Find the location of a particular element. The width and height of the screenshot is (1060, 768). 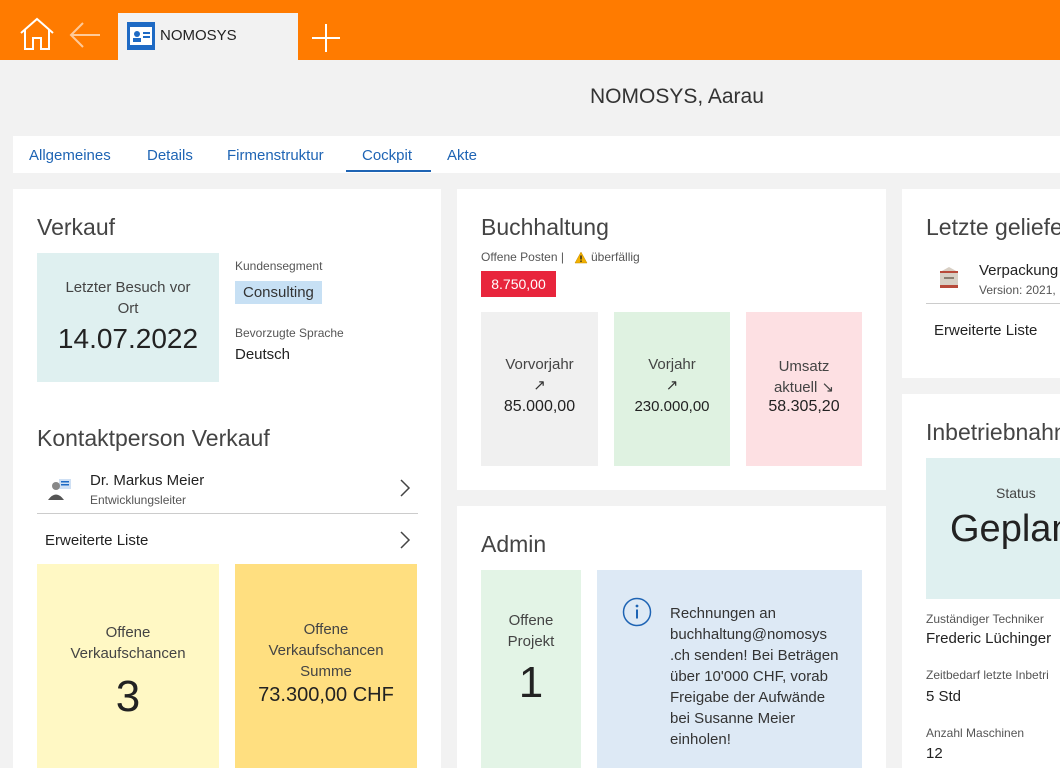

umsatz-label: Umsatz aktuell ↘ is located at coordinates (804, 377).